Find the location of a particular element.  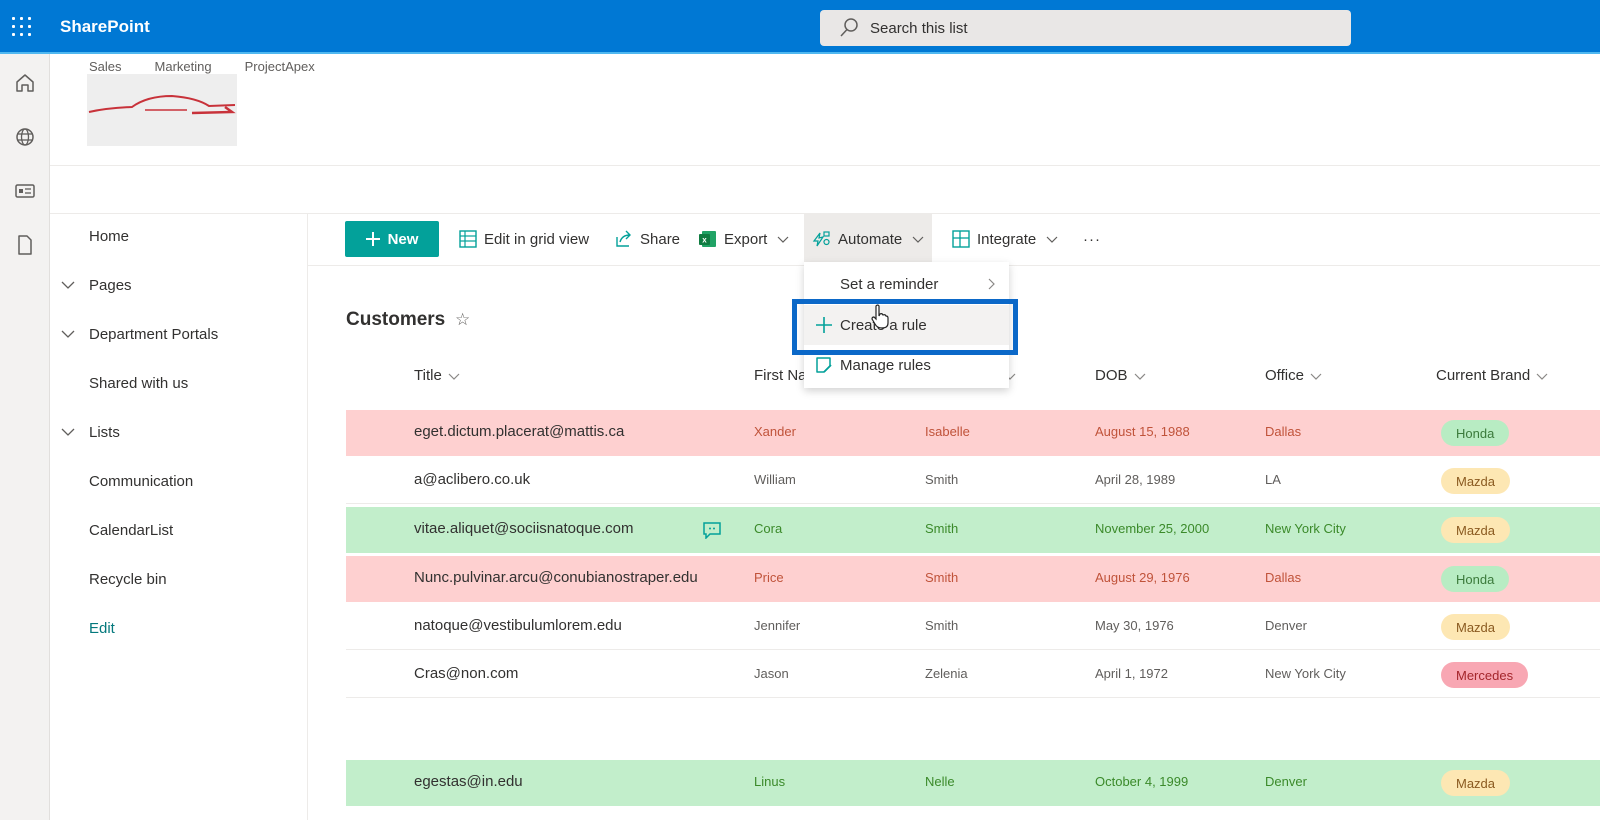

column-header-office: Office is located at coordinates (1293, 375).